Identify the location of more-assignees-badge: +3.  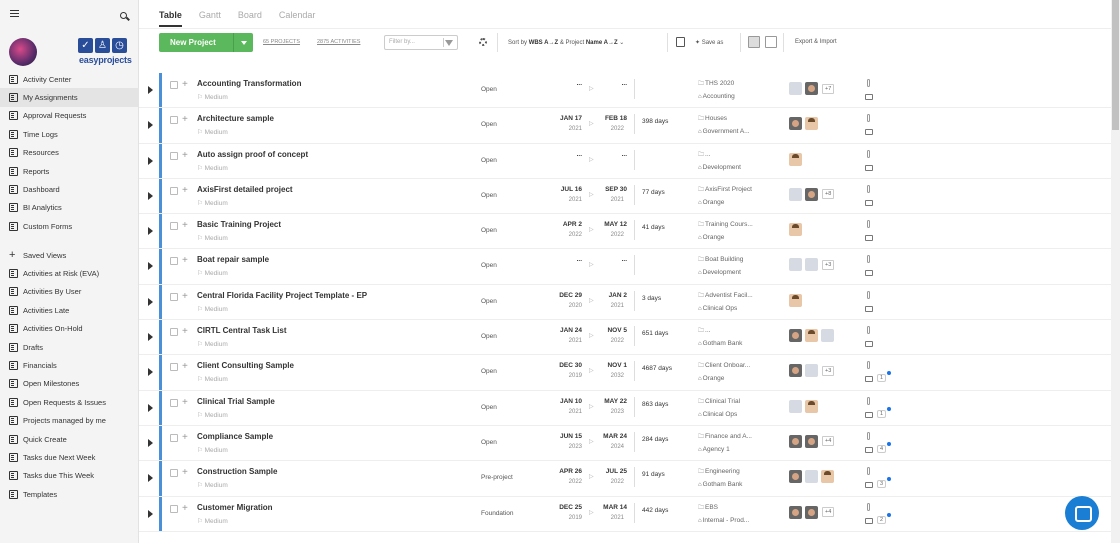
(828, 370).